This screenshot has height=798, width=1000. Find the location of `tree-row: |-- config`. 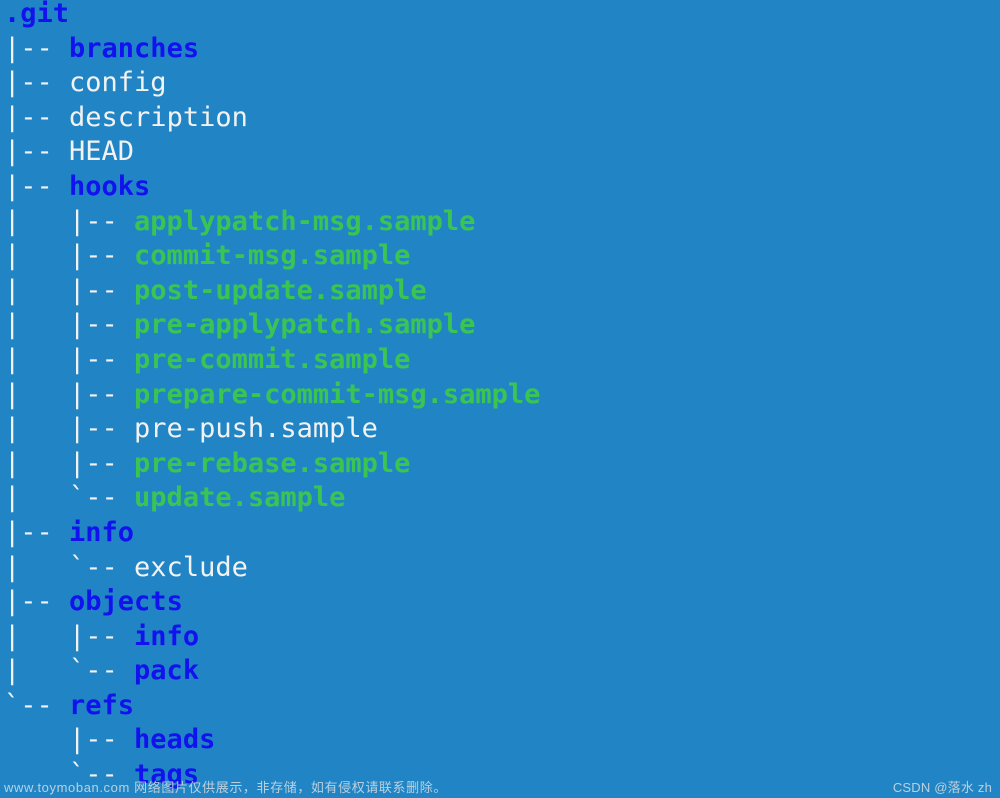

tree-row: |-- config is located at coordinates (272, 83).